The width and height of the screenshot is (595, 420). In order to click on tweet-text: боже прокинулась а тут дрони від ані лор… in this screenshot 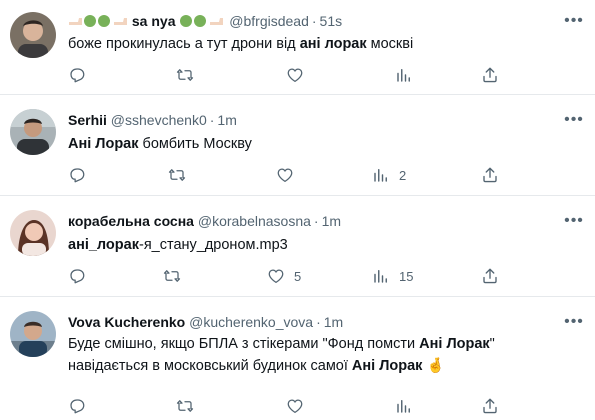, I will do `click(241, 44)`.